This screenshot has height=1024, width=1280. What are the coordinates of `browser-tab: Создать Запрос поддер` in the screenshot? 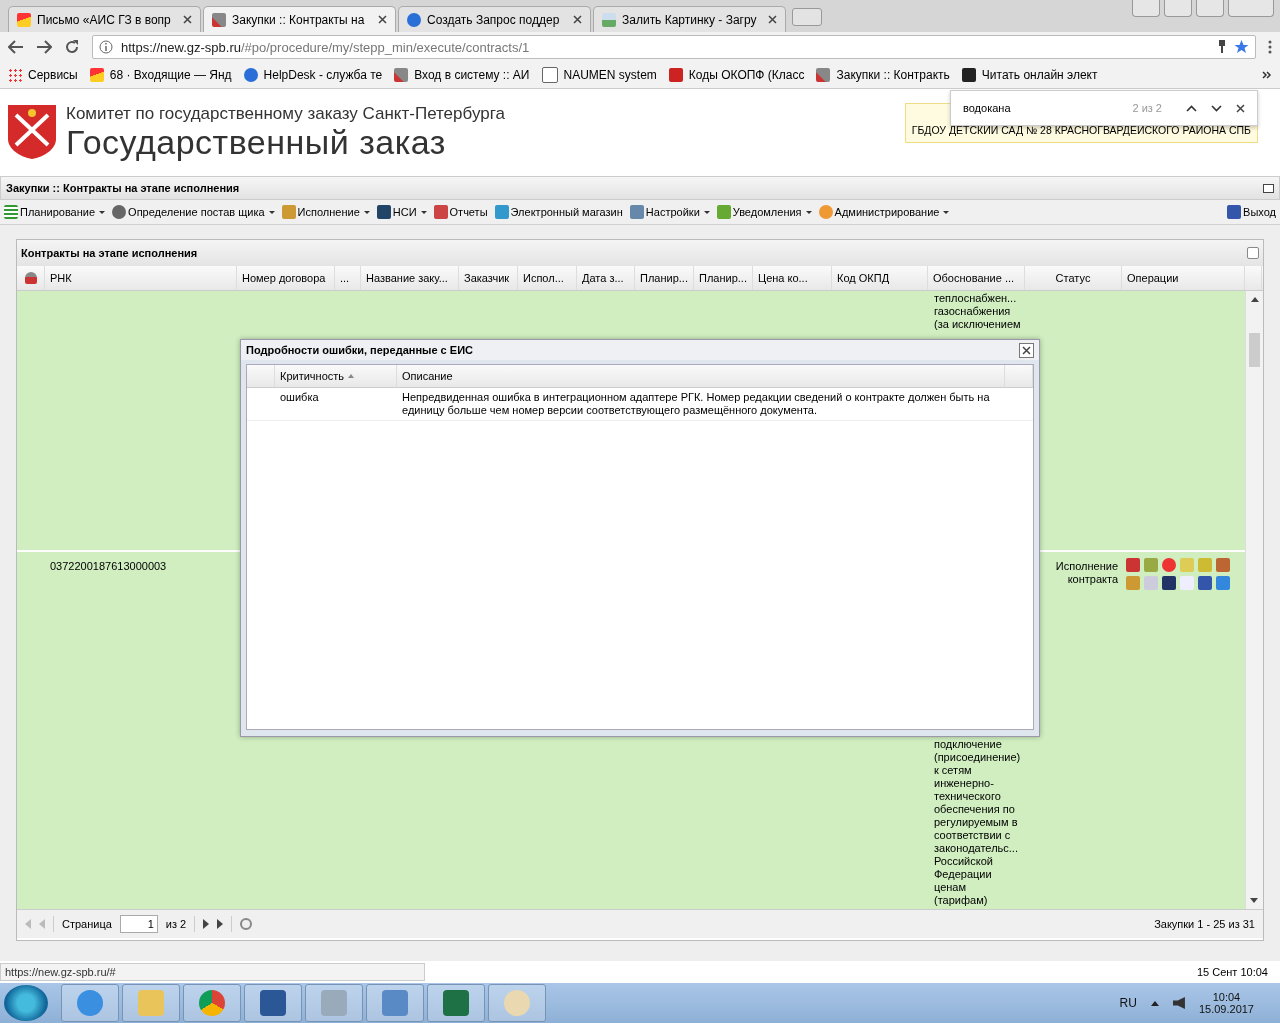 It's located at (494, 19).